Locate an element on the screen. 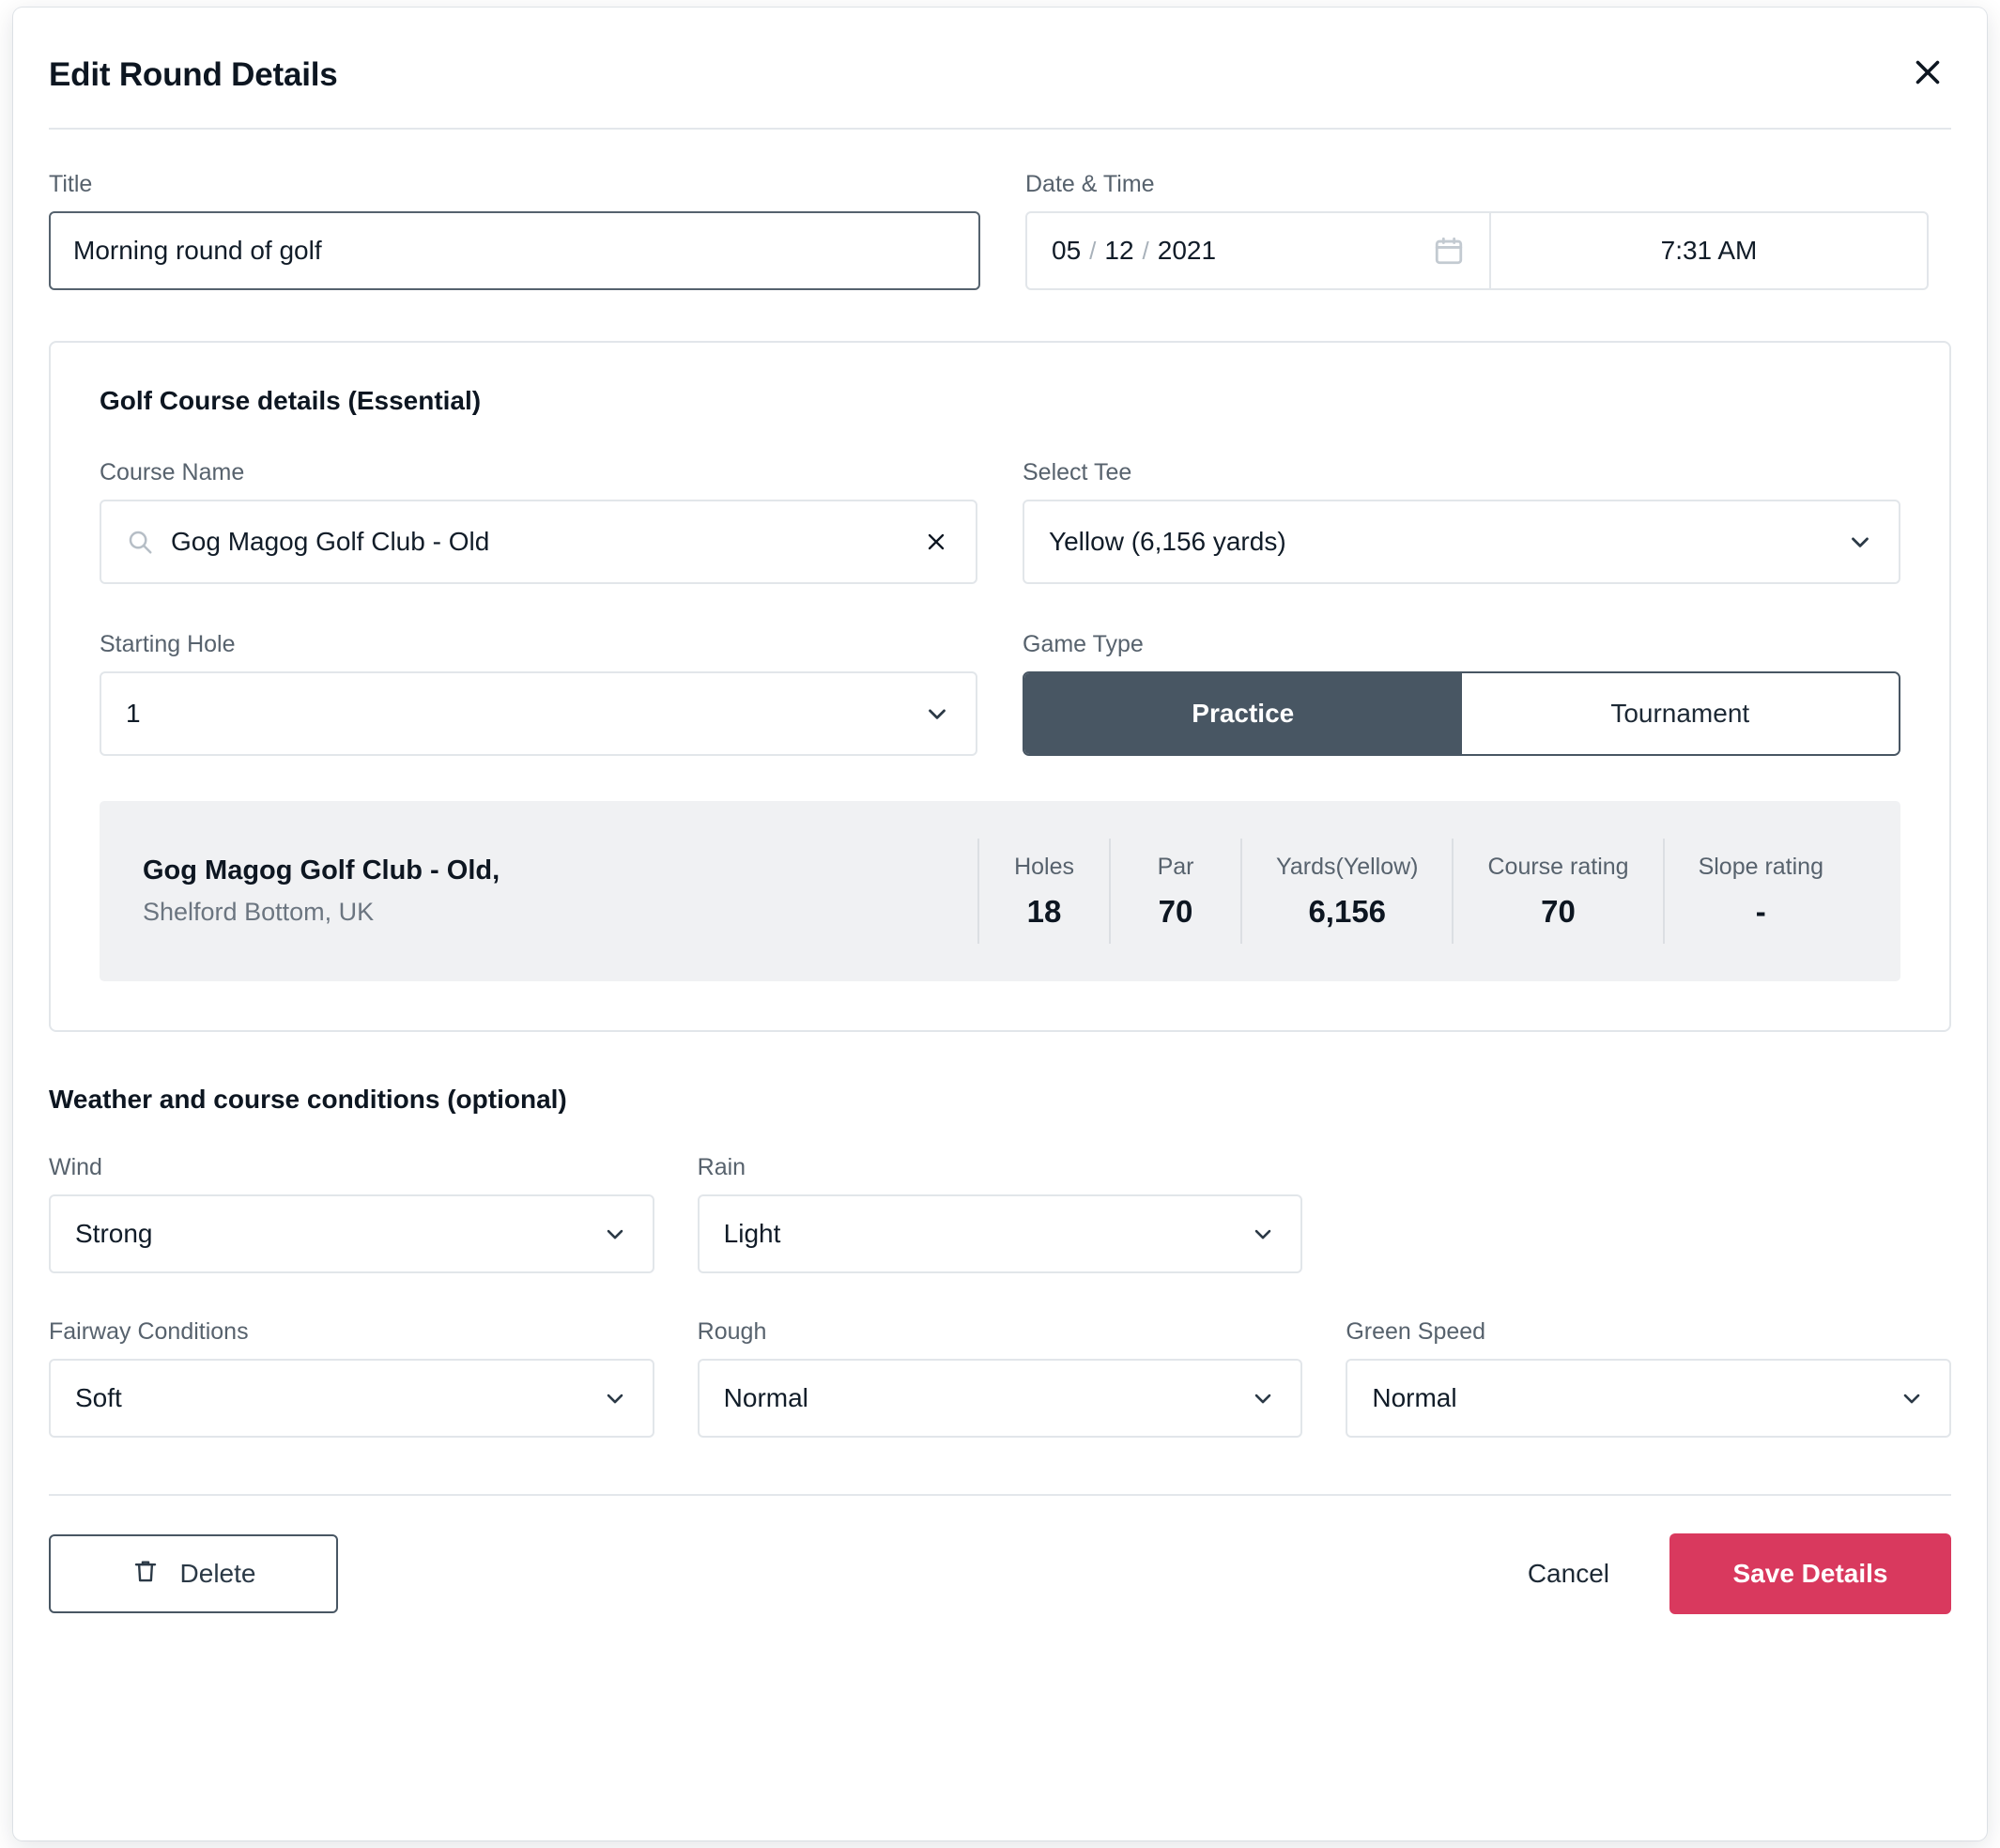 The image size is (2000, 1848). rough-label: Rough is located at coordinates (732, 1331).